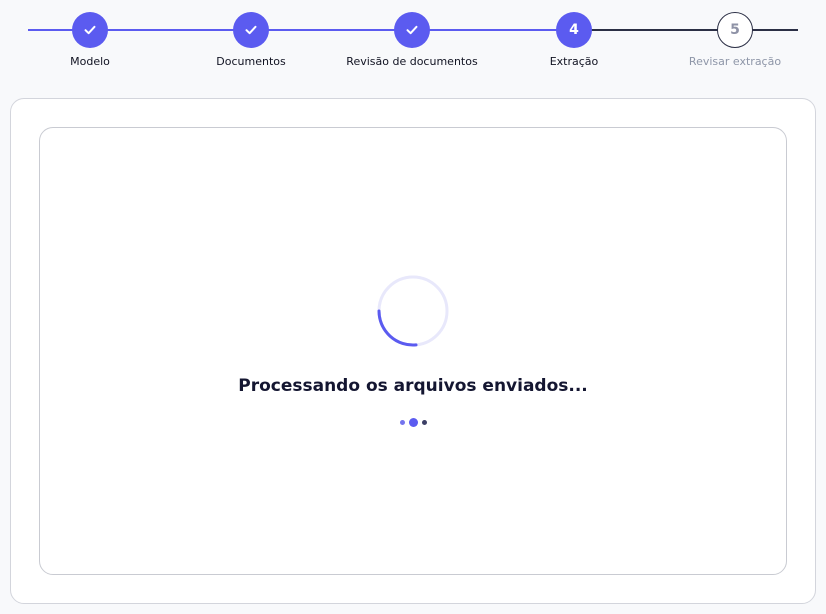  What do you see at coordinates (90, 61) in the screenshot?
I see `step-1-label: Modelo` at bounding box center [90, 61].